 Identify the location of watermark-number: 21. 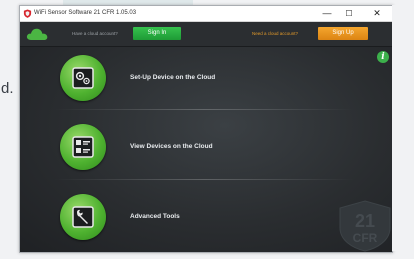
(365, 221).